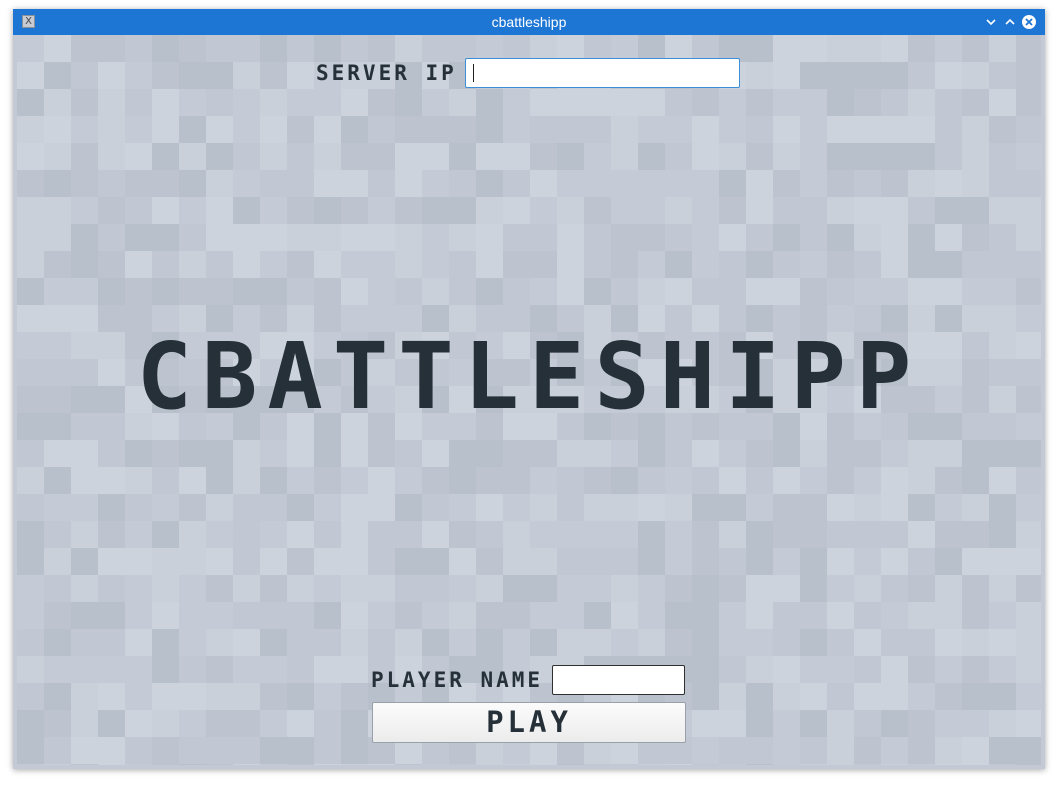  I want to click on player-name-input, so click(618, 680).